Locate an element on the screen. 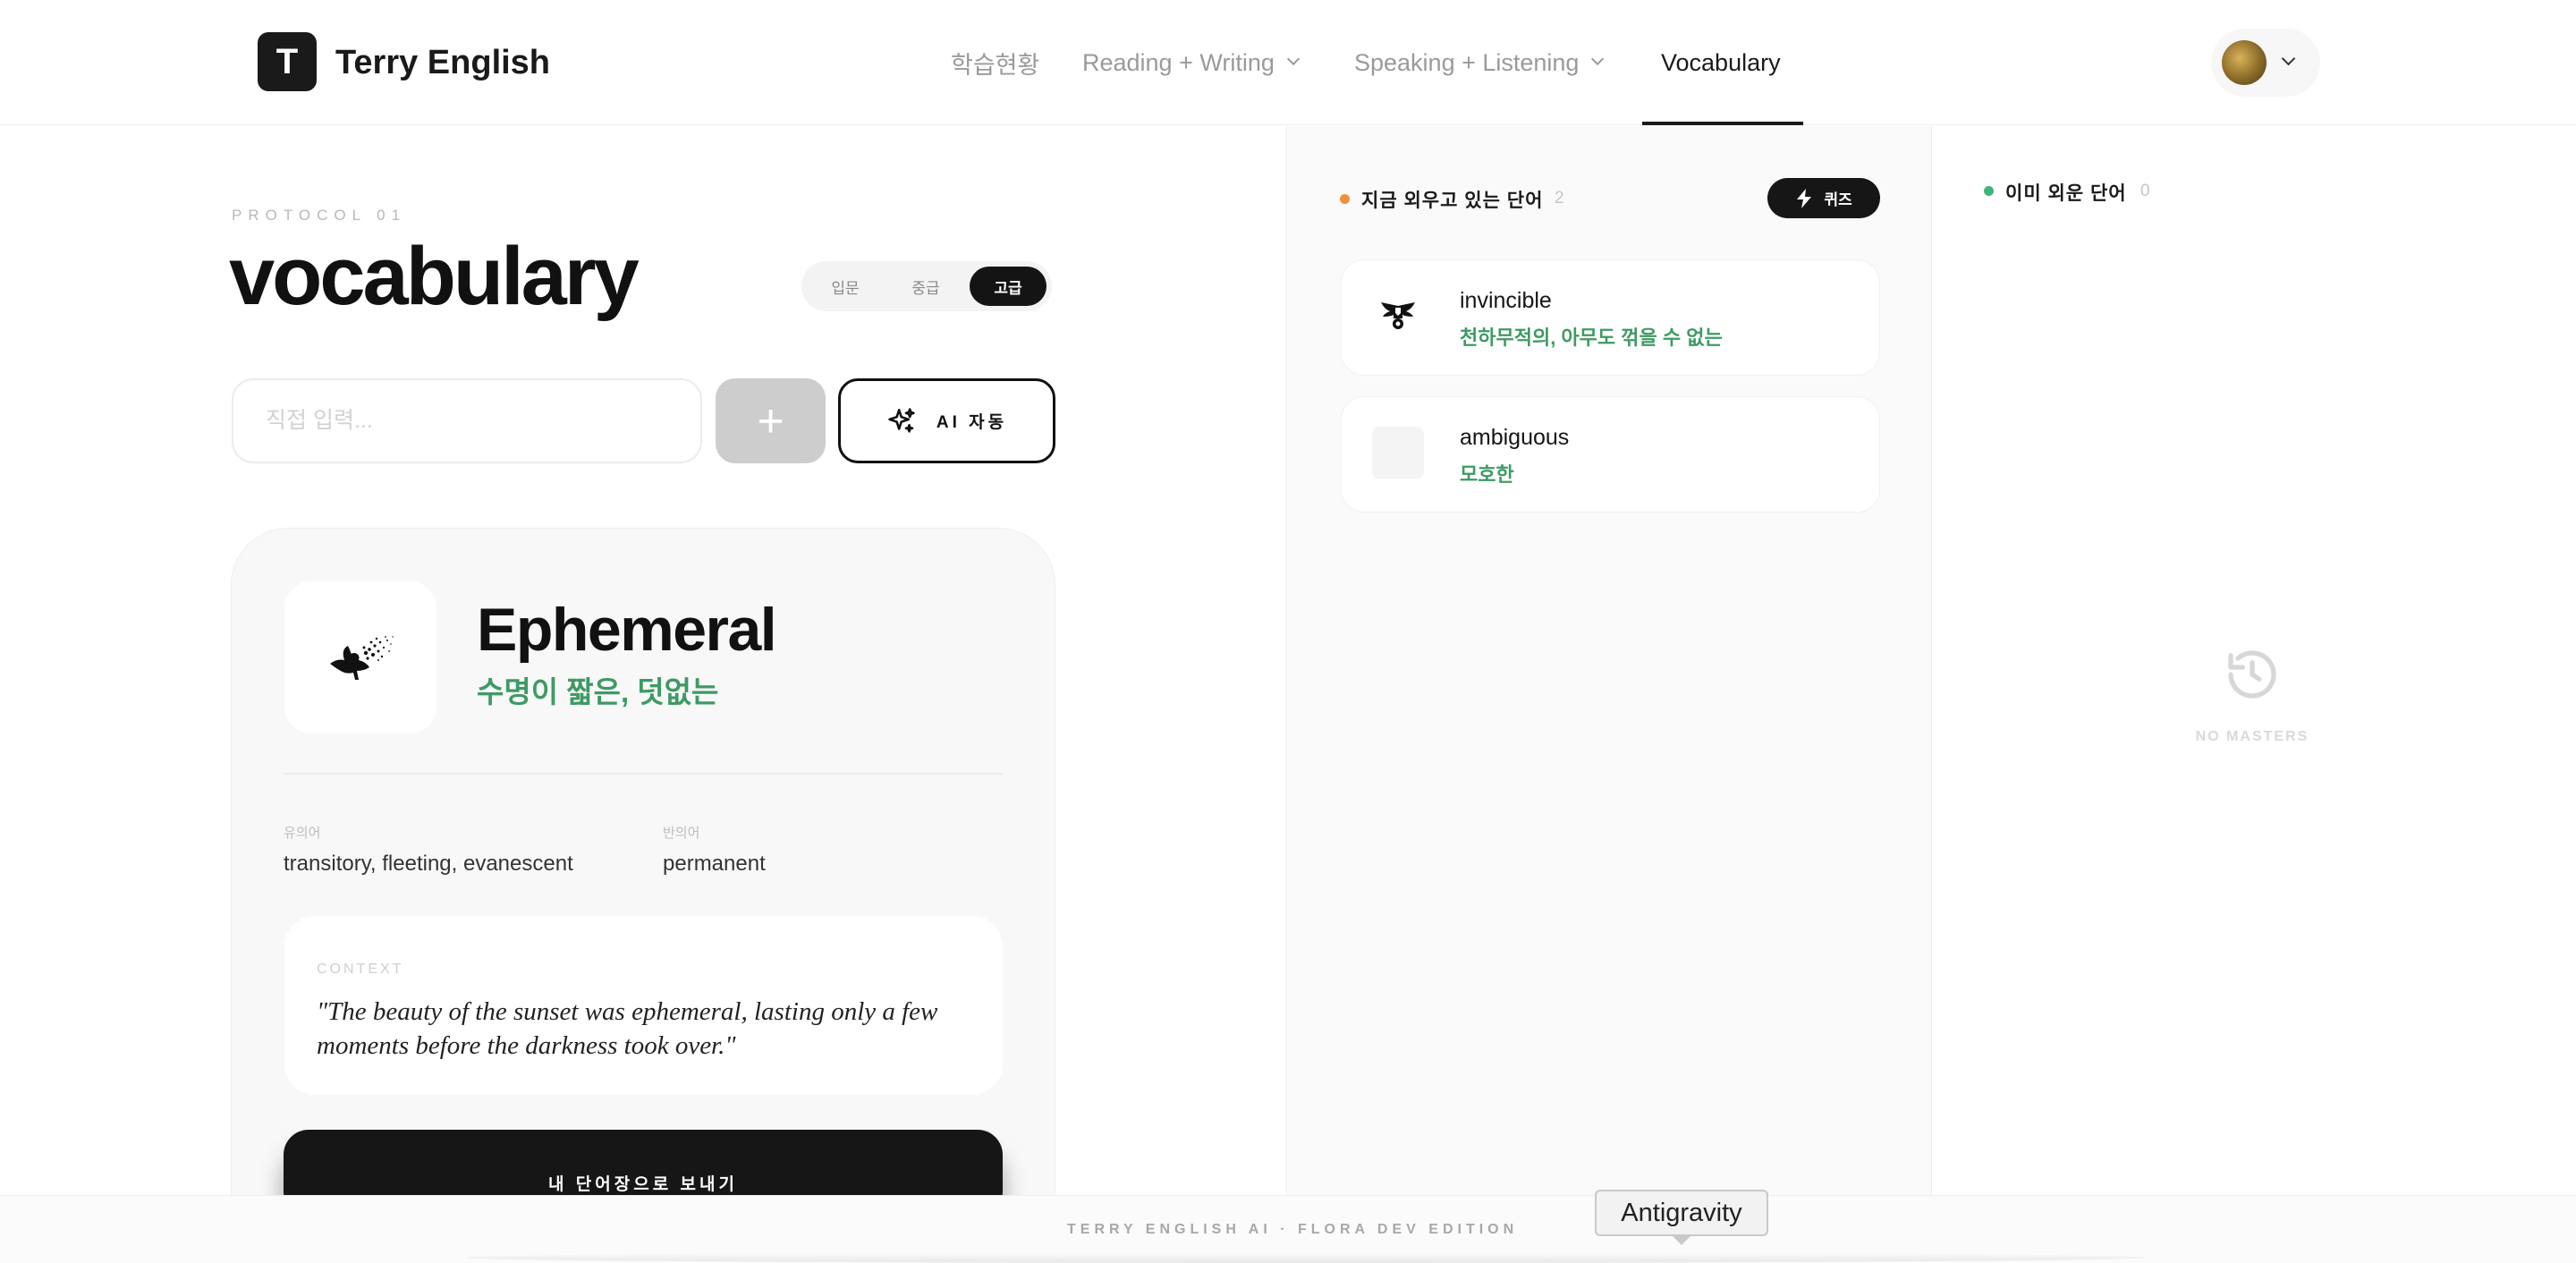 The image size is (2576, 1263). learning-word-meaning: 천하무적의, 아무도 꺾을 수 없는 is located at coordinates (1591, 337).